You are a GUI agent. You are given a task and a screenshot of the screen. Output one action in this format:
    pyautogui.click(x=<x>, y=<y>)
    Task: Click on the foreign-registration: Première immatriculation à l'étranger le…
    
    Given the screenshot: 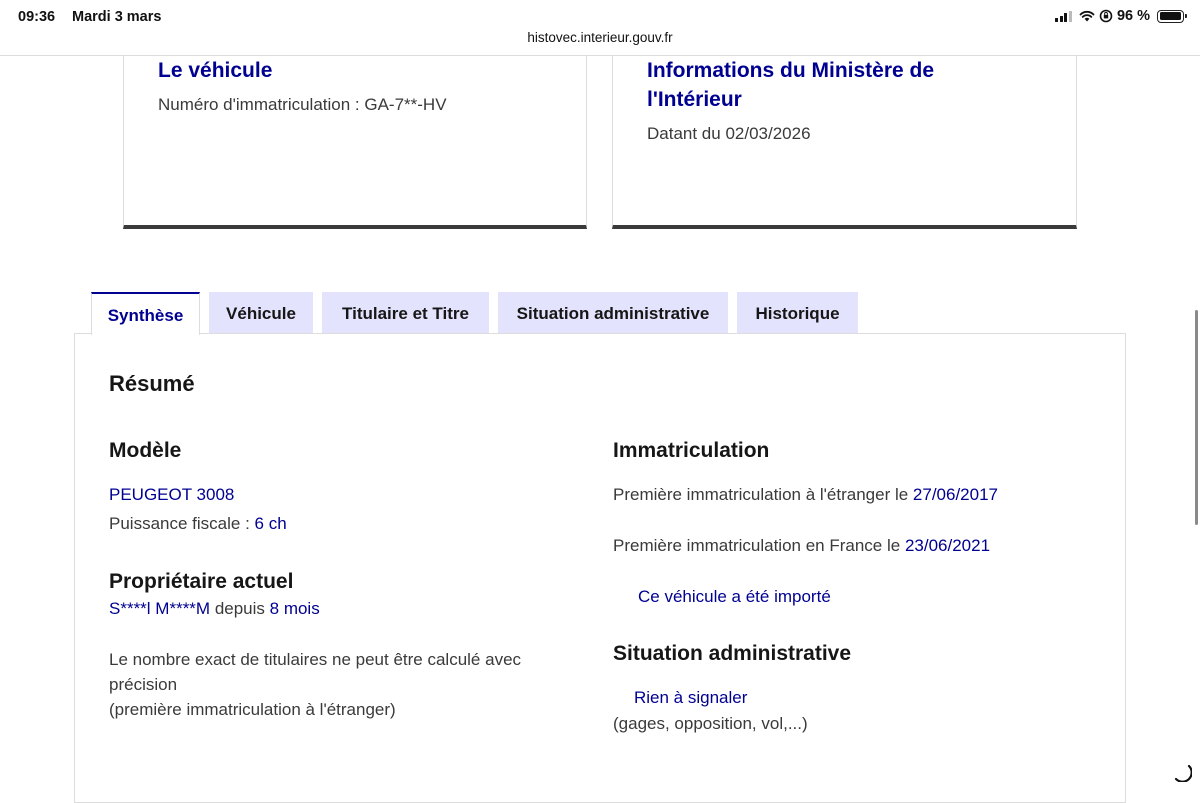 What is the action you would take?
    pyautogui.click(x=805, y=495)
    